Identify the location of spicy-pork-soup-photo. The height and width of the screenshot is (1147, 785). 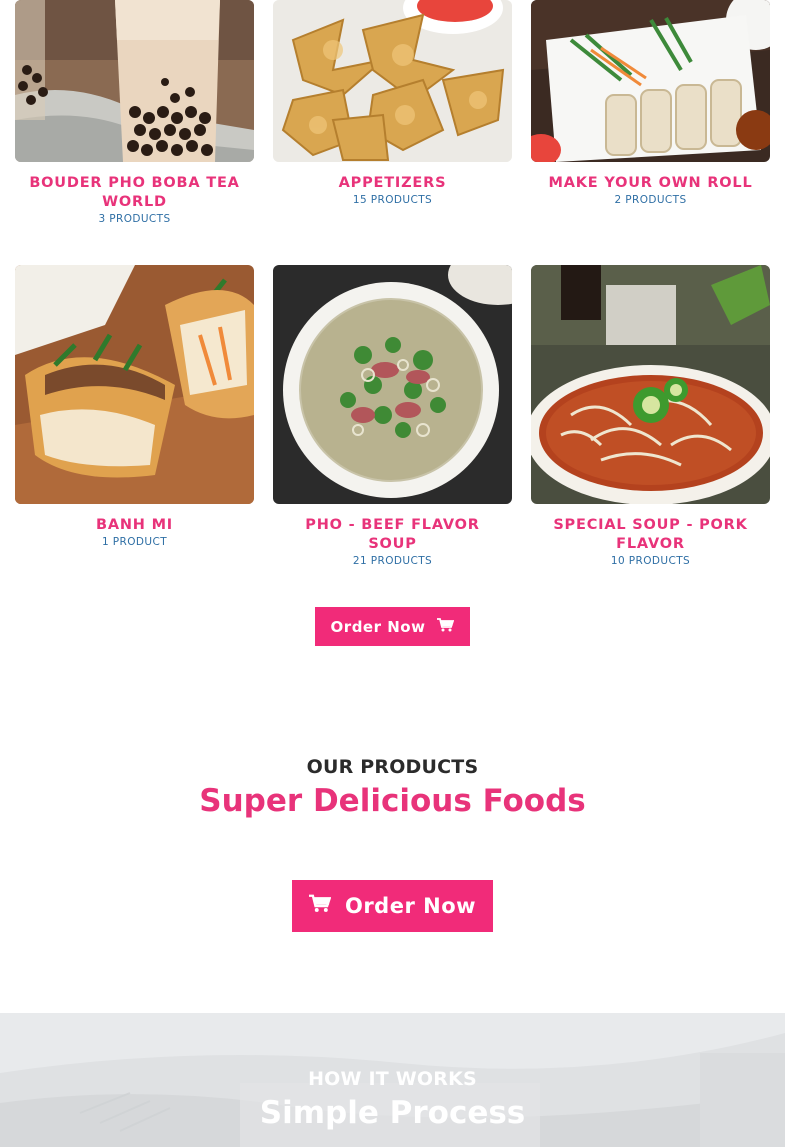
(650, 384).